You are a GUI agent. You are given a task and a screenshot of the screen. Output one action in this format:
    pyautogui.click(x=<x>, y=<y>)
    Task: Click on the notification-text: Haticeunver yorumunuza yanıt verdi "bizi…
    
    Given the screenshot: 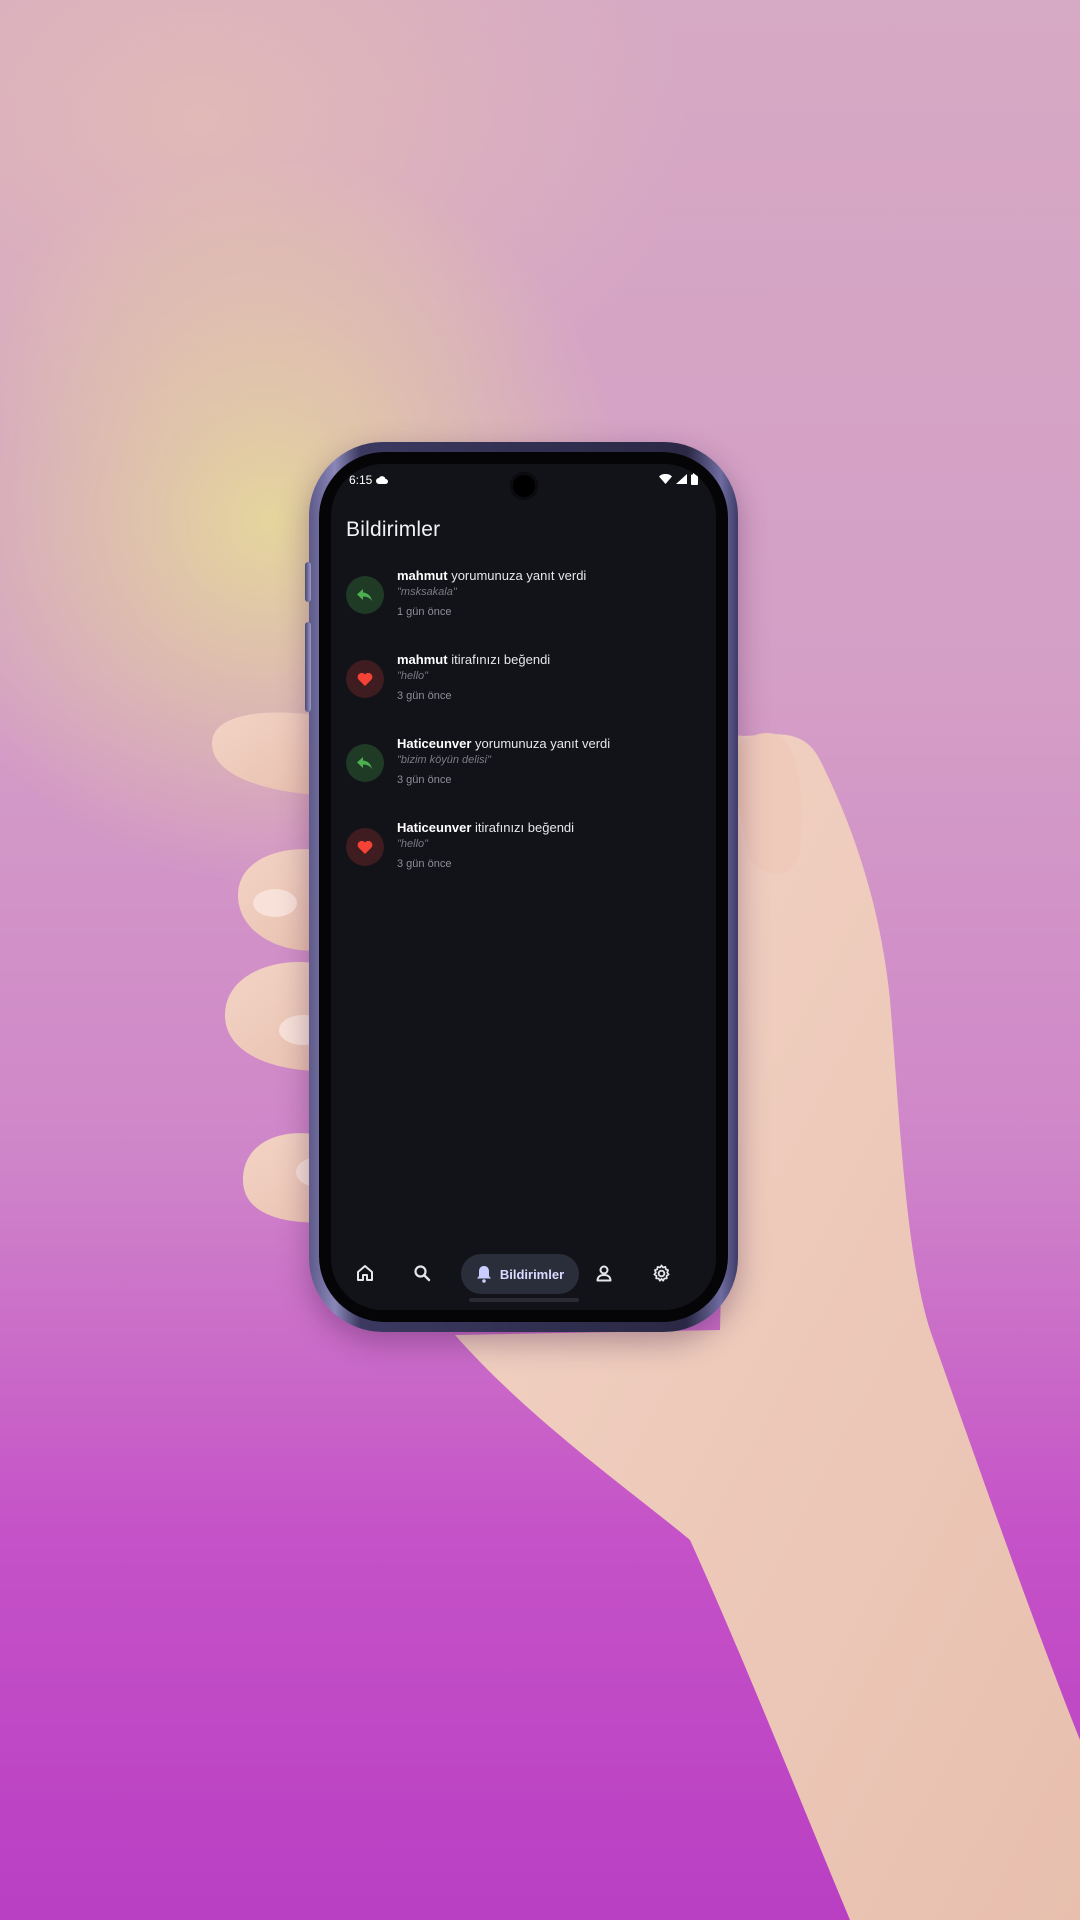 What is the action you would take?
    pyautogui.click(x=551, y=761)
    